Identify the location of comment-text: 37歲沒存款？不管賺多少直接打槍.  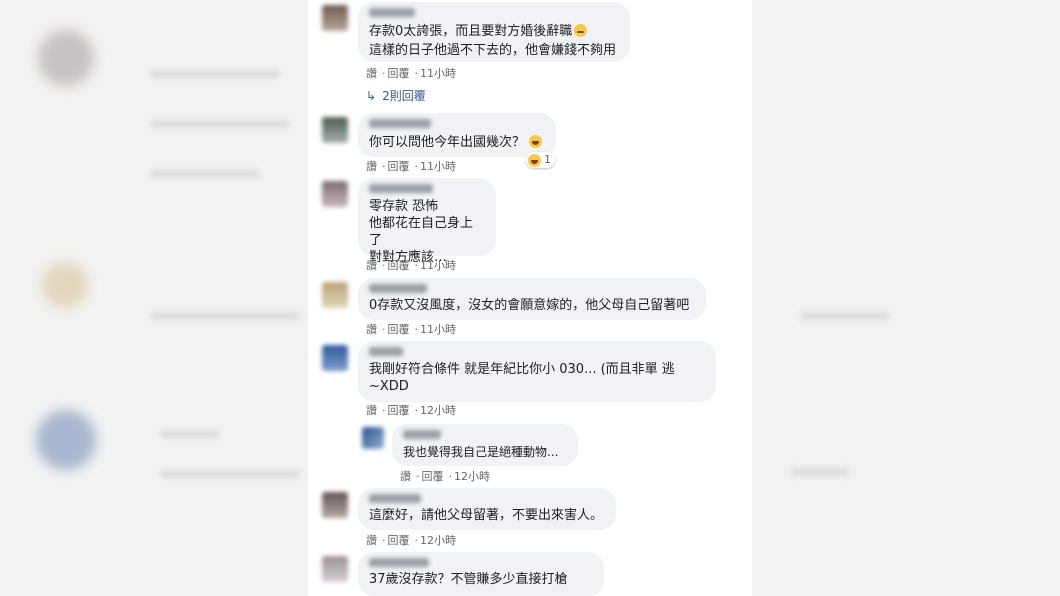
(468, 579).